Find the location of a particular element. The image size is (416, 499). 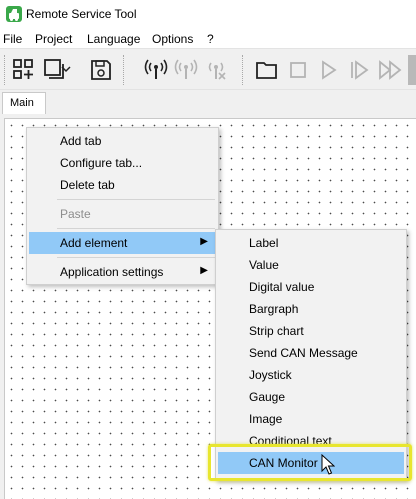

menu-help: ? is located at coordinates (210, 39).